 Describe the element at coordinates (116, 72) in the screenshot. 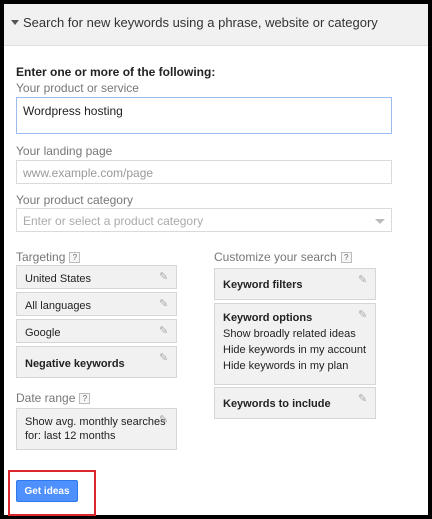

I see `form-intro: Enter one or more of the following:` at that location.